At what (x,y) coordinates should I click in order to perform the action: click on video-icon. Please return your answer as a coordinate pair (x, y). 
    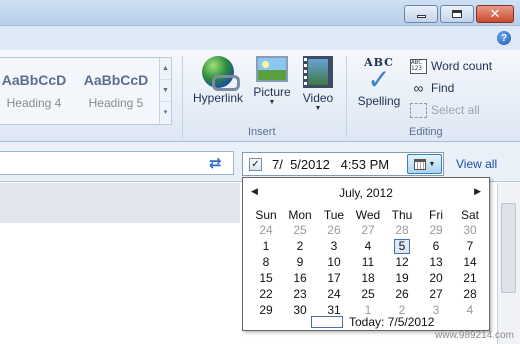
    Looking at the image, I should click on (318, 72).